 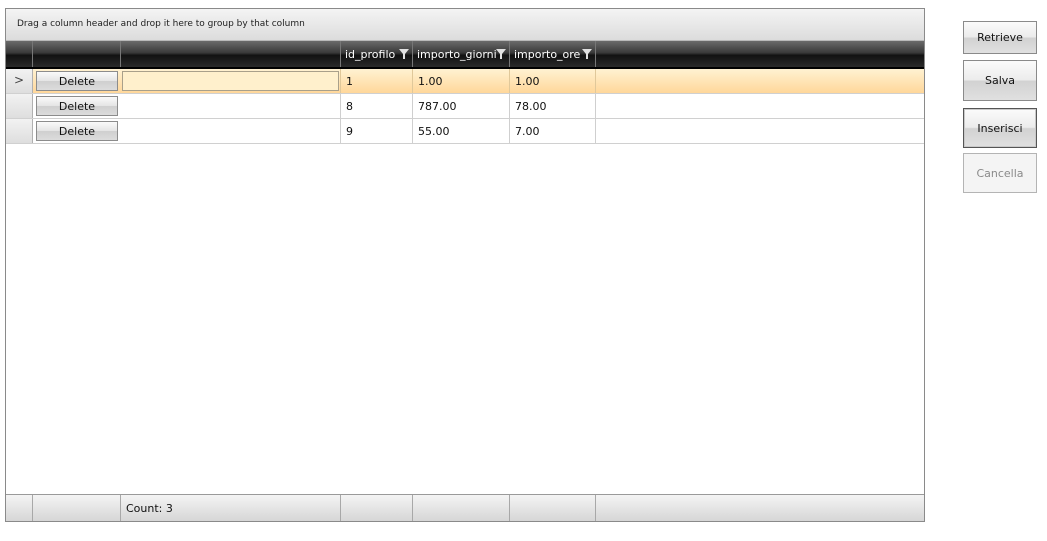 I want to click on cell-id-profilo: 1, so click(x=377, y=81).